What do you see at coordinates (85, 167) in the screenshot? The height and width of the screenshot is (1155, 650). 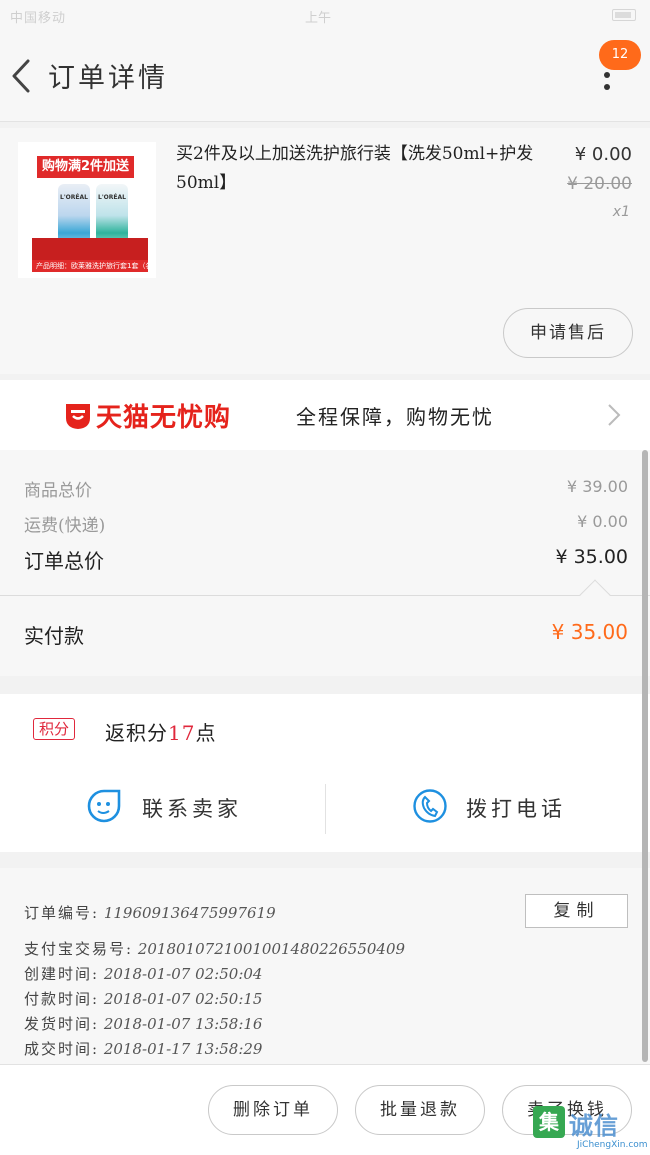 I see `promo-banner: 购物满2件加送` at bounding box center [85, 167].